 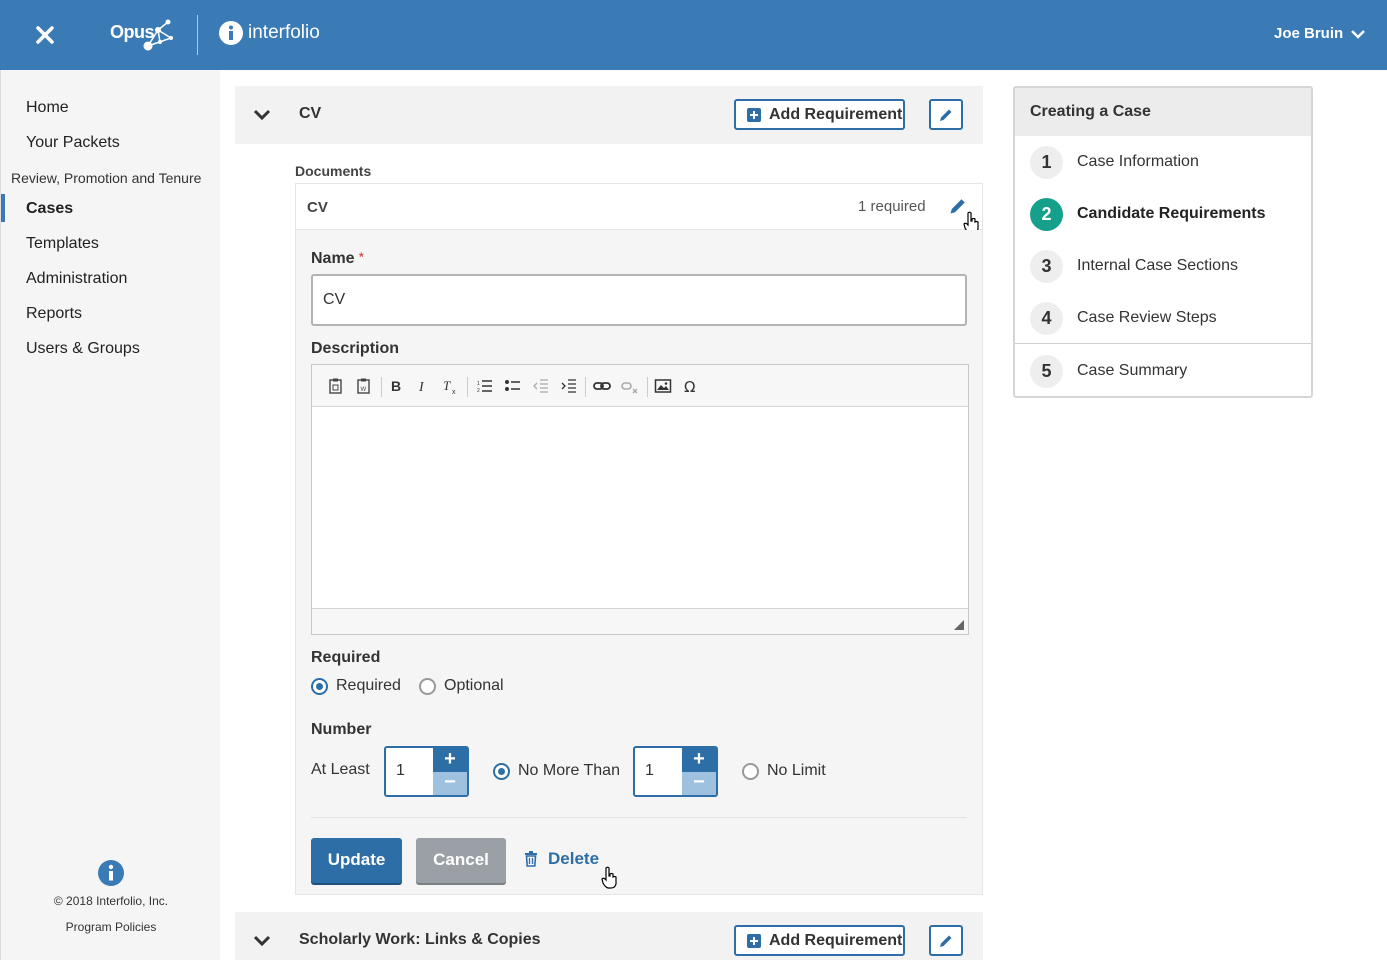 I want to click on svg-text: B, so click(x=396, y=386).